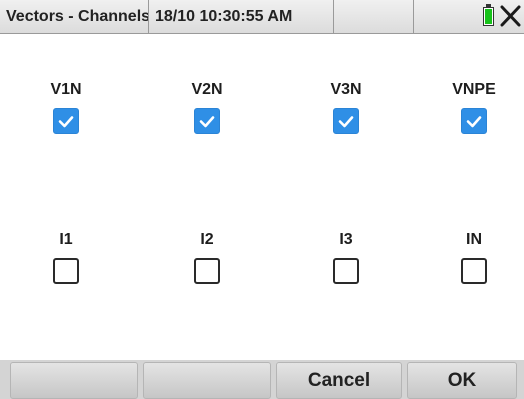  I want to click on channel-vnpe: VNPE, so click(474, 107).